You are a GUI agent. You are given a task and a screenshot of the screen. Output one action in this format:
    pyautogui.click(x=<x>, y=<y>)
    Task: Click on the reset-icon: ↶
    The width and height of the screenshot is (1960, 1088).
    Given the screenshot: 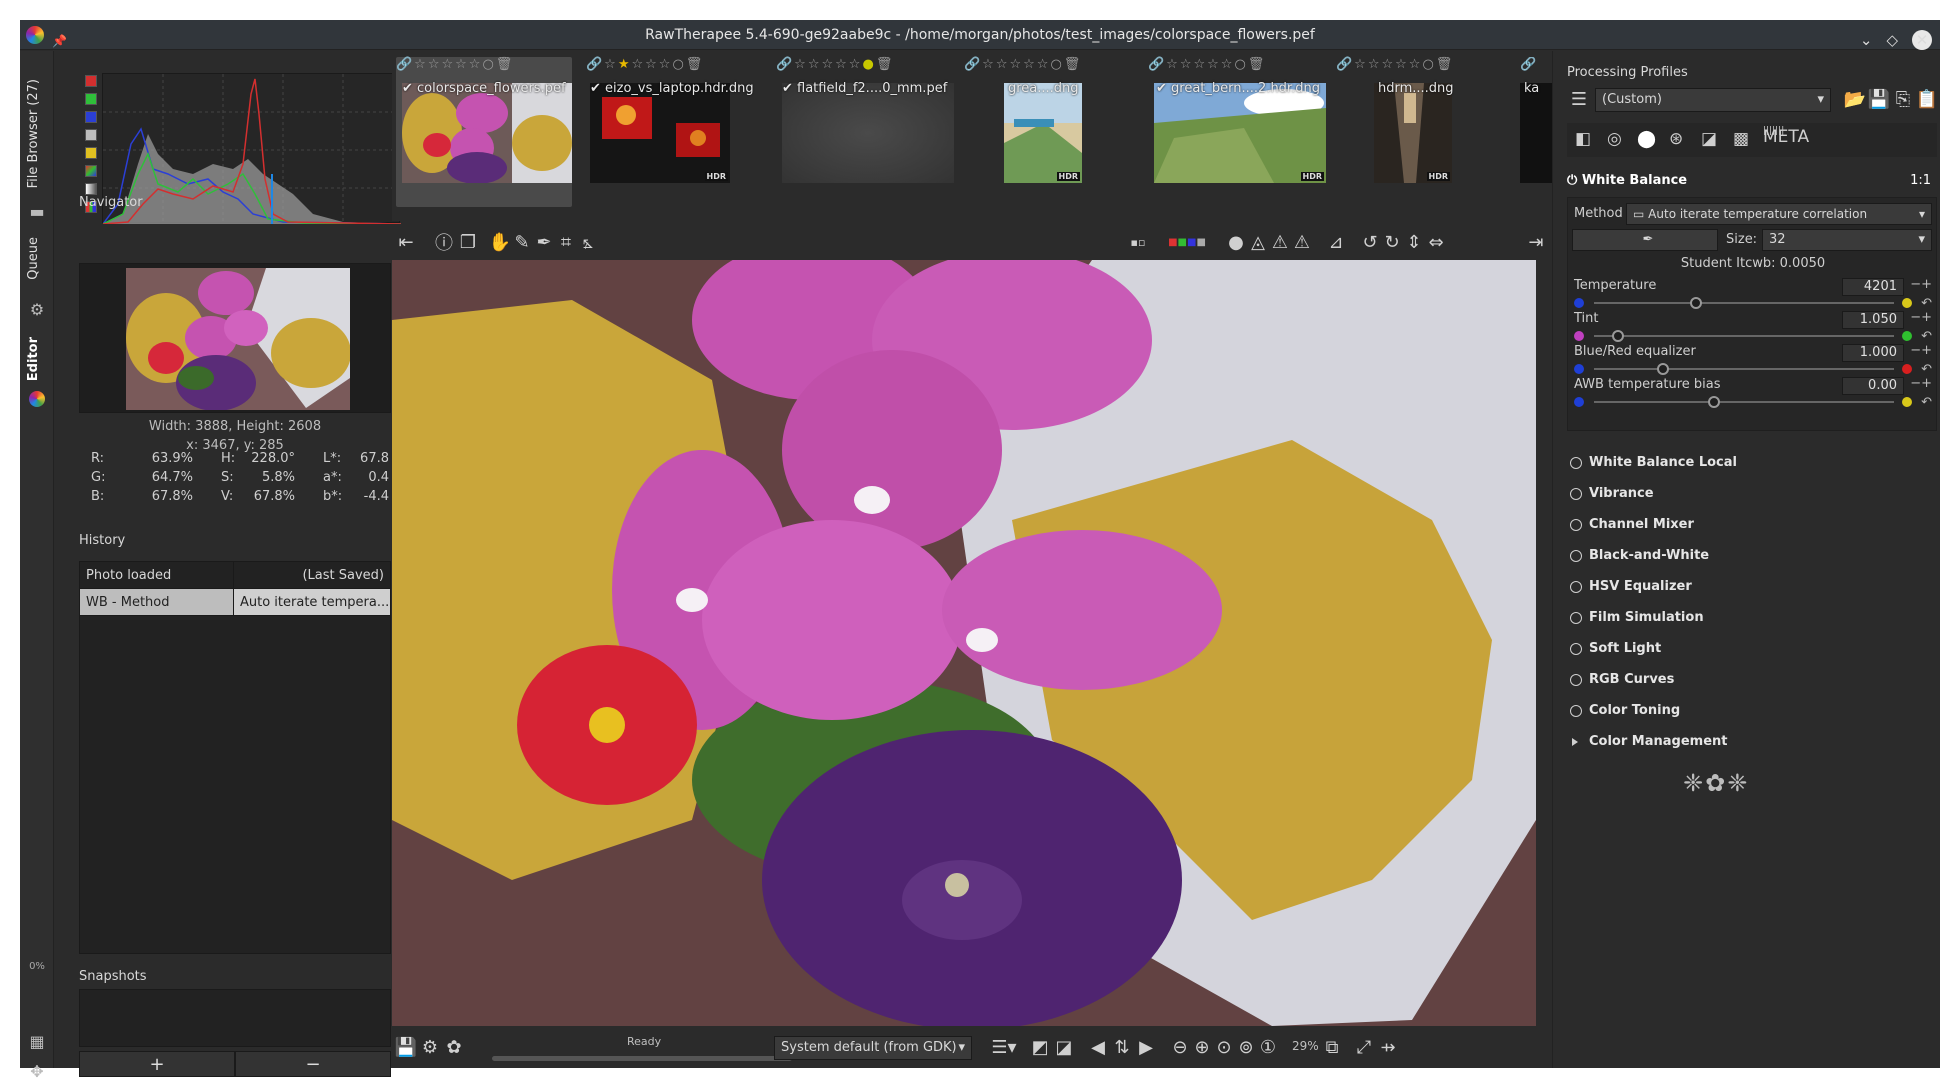 What is the action you would take?
    pyautogui.click(x=1926, y=402)
    